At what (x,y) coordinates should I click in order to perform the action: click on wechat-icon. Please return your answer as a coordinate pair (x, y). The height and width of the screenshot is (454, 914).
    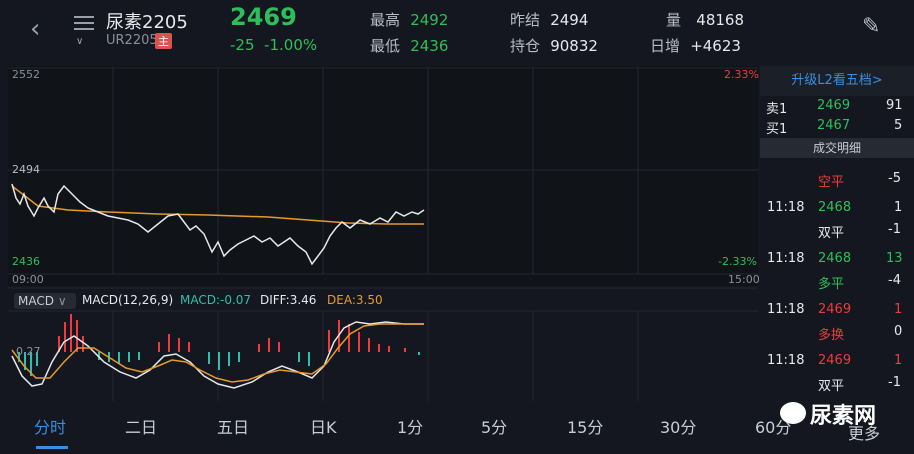
    Looking at the image, I should click on (793, 413).